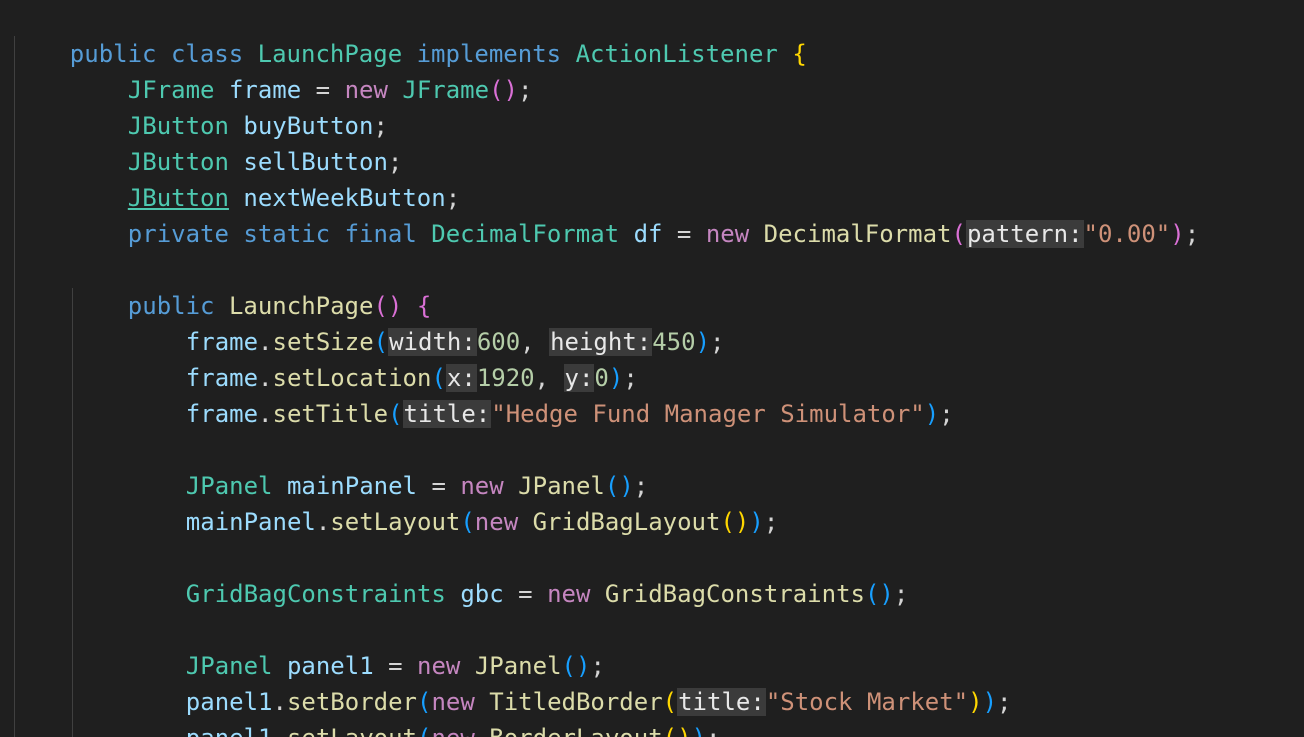 This screenshot has height=737, width=1304. I want to click on interface-name: ActionListener, so click(676, 54).